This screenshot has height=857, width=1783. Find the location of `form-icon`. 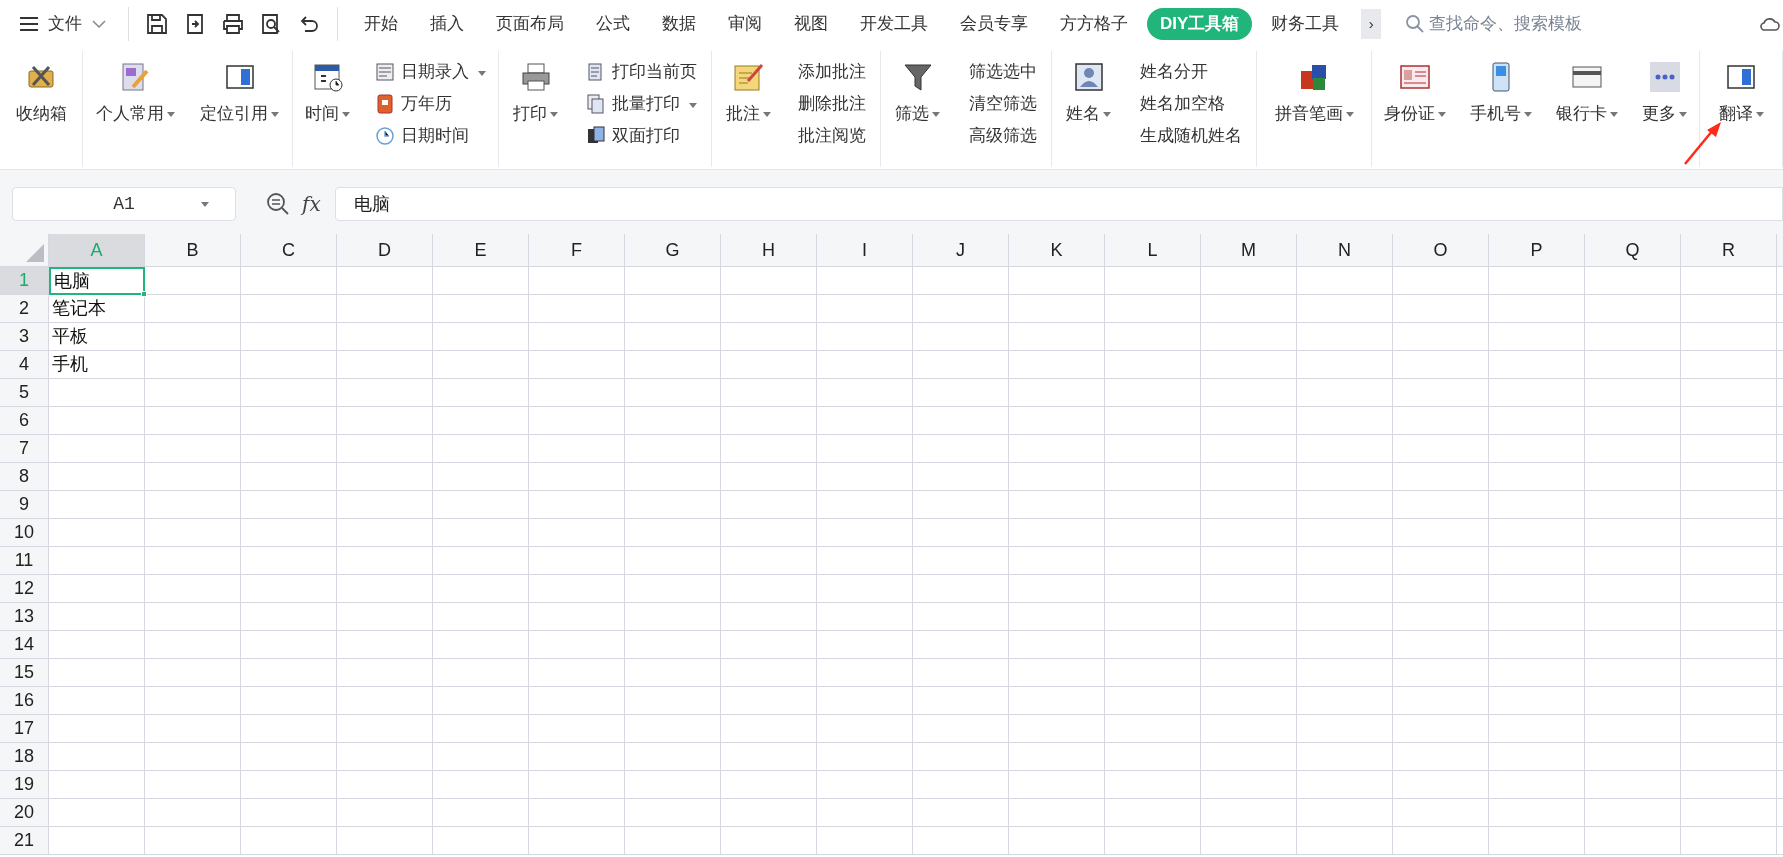

form-icon is located at coordinates (384, 72).